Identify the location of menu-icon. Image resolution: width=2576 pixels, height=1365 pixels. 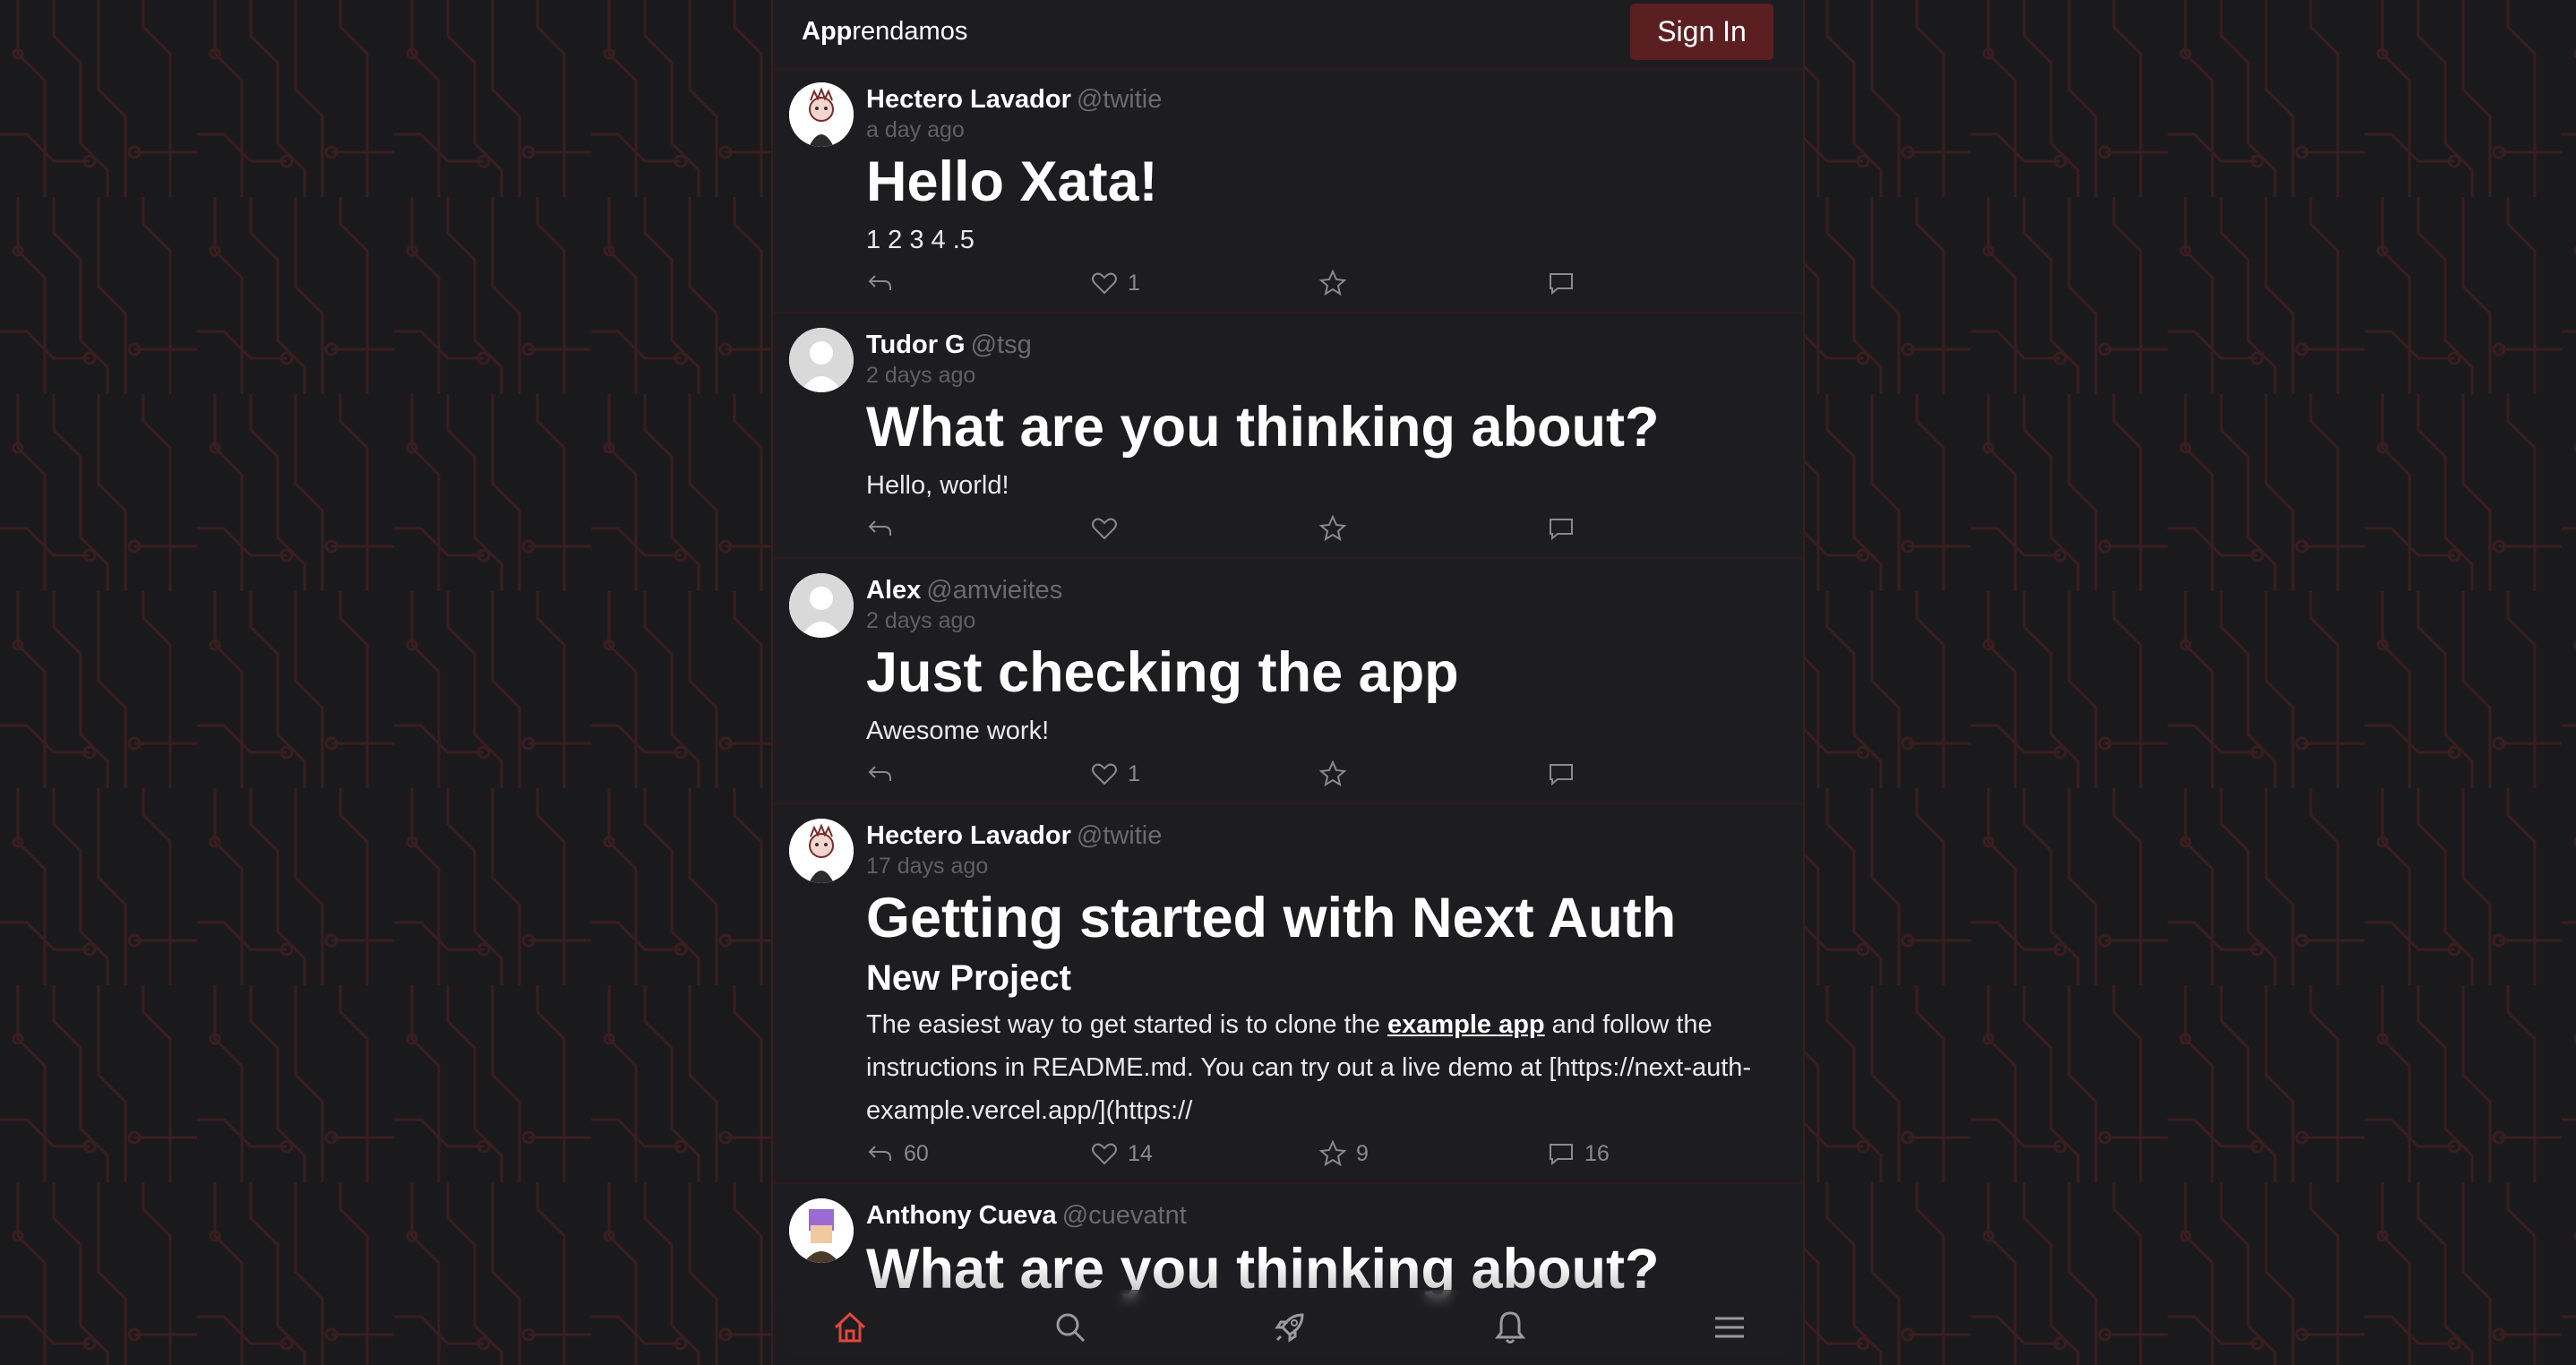
(1729, 1327).